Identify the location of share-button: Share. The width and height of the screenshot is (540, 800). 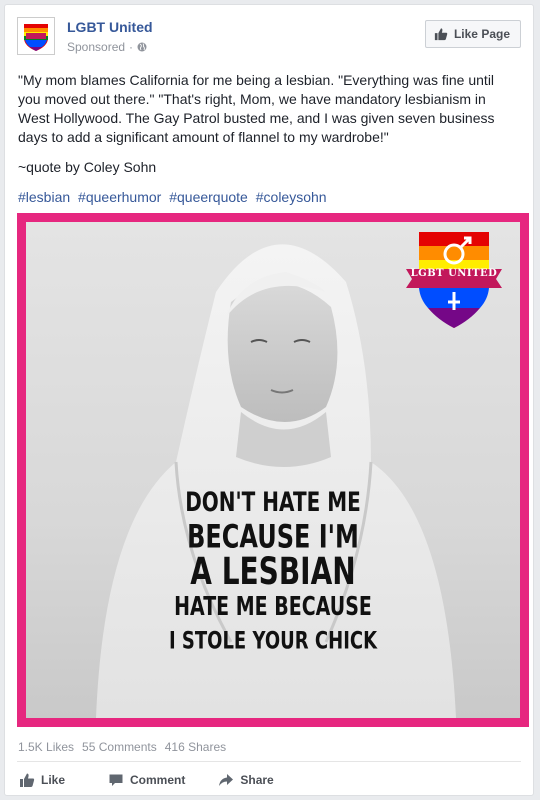
(246, 780).